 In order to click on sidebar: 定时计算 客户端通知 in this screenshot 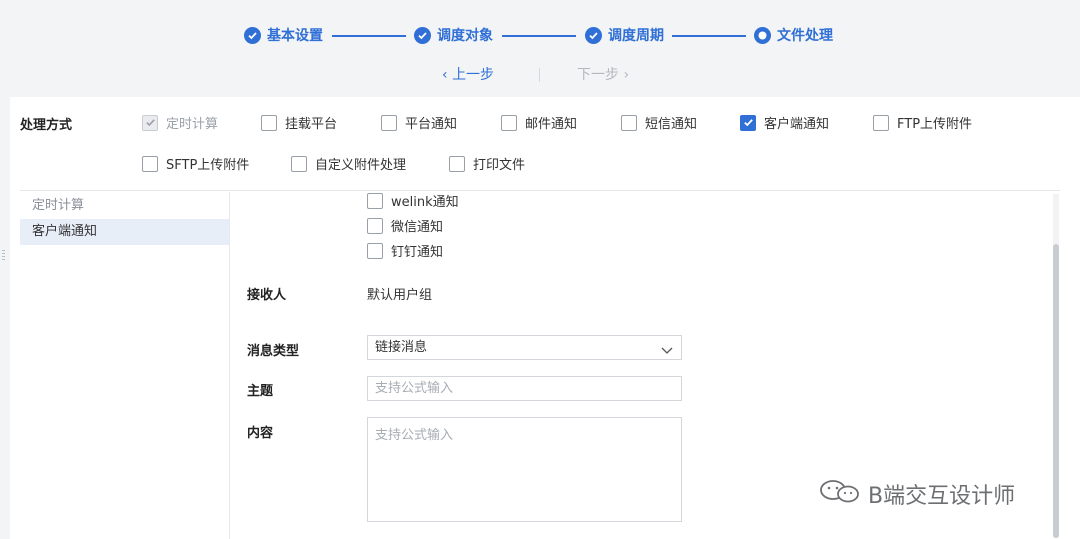, I will do `click(125, 365)`.